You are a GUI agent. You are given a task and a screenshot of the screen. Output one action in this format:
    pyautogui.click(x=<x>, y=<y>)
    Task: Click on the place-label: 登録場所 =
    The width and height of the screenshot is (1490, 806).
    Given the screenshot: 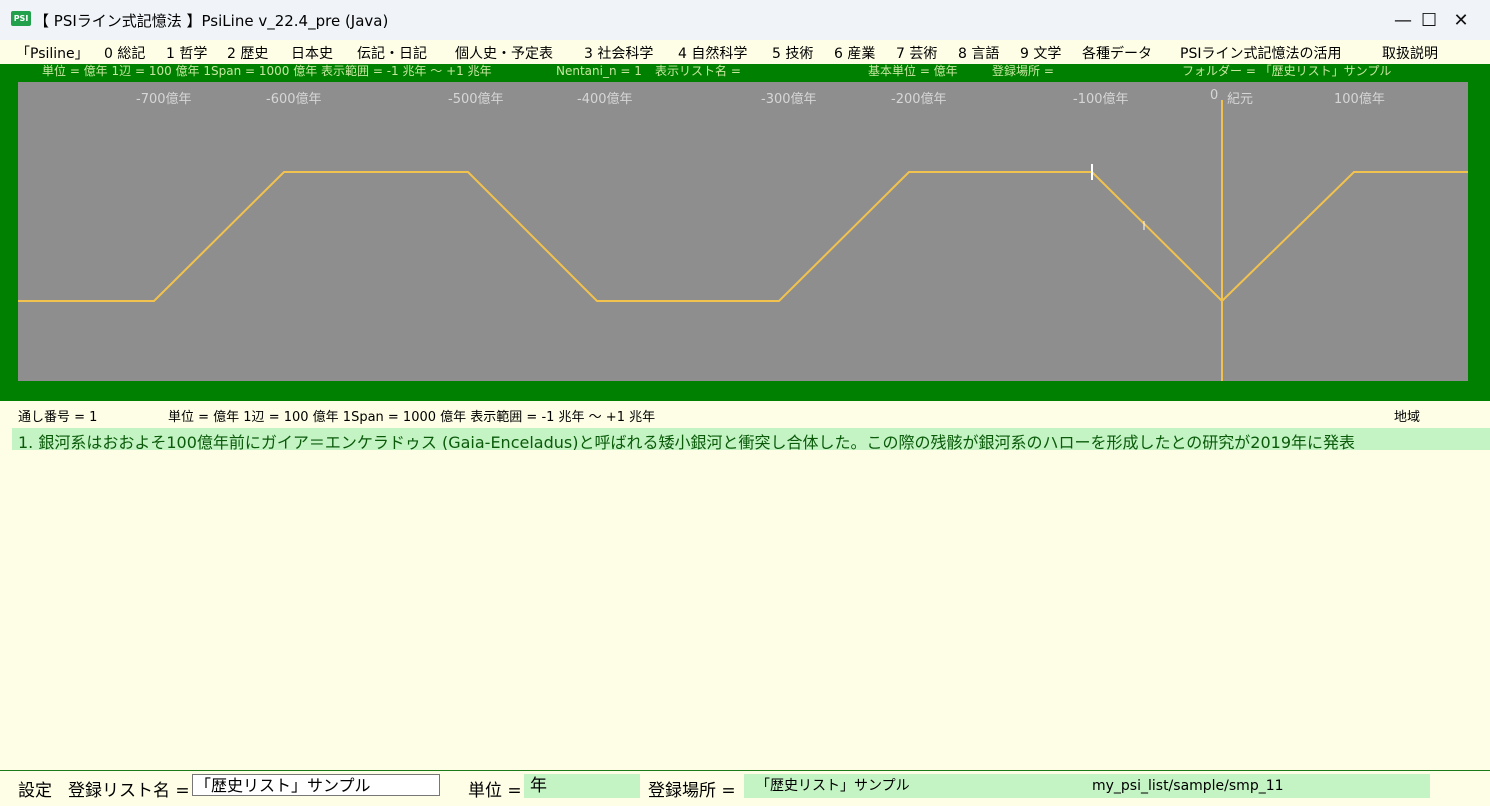 What is the action you would take?
    pyautogui.click(x=692, y=791)
    